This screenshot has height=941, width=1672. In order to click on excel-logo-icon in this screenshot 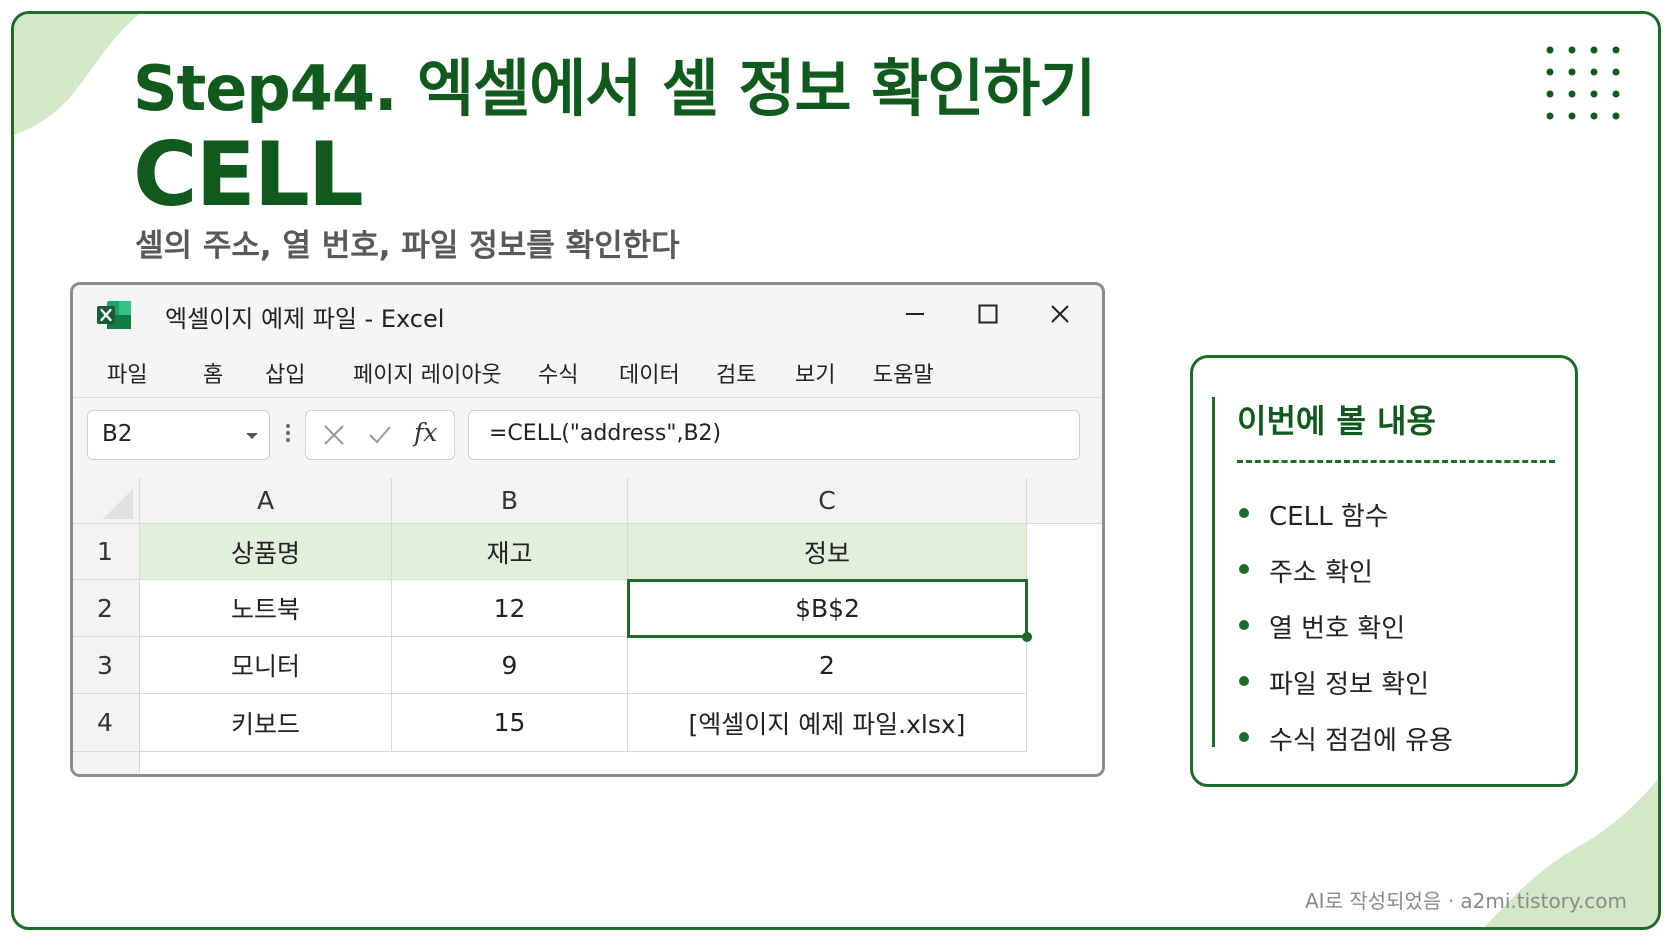, I will do `click(114, 315)`.